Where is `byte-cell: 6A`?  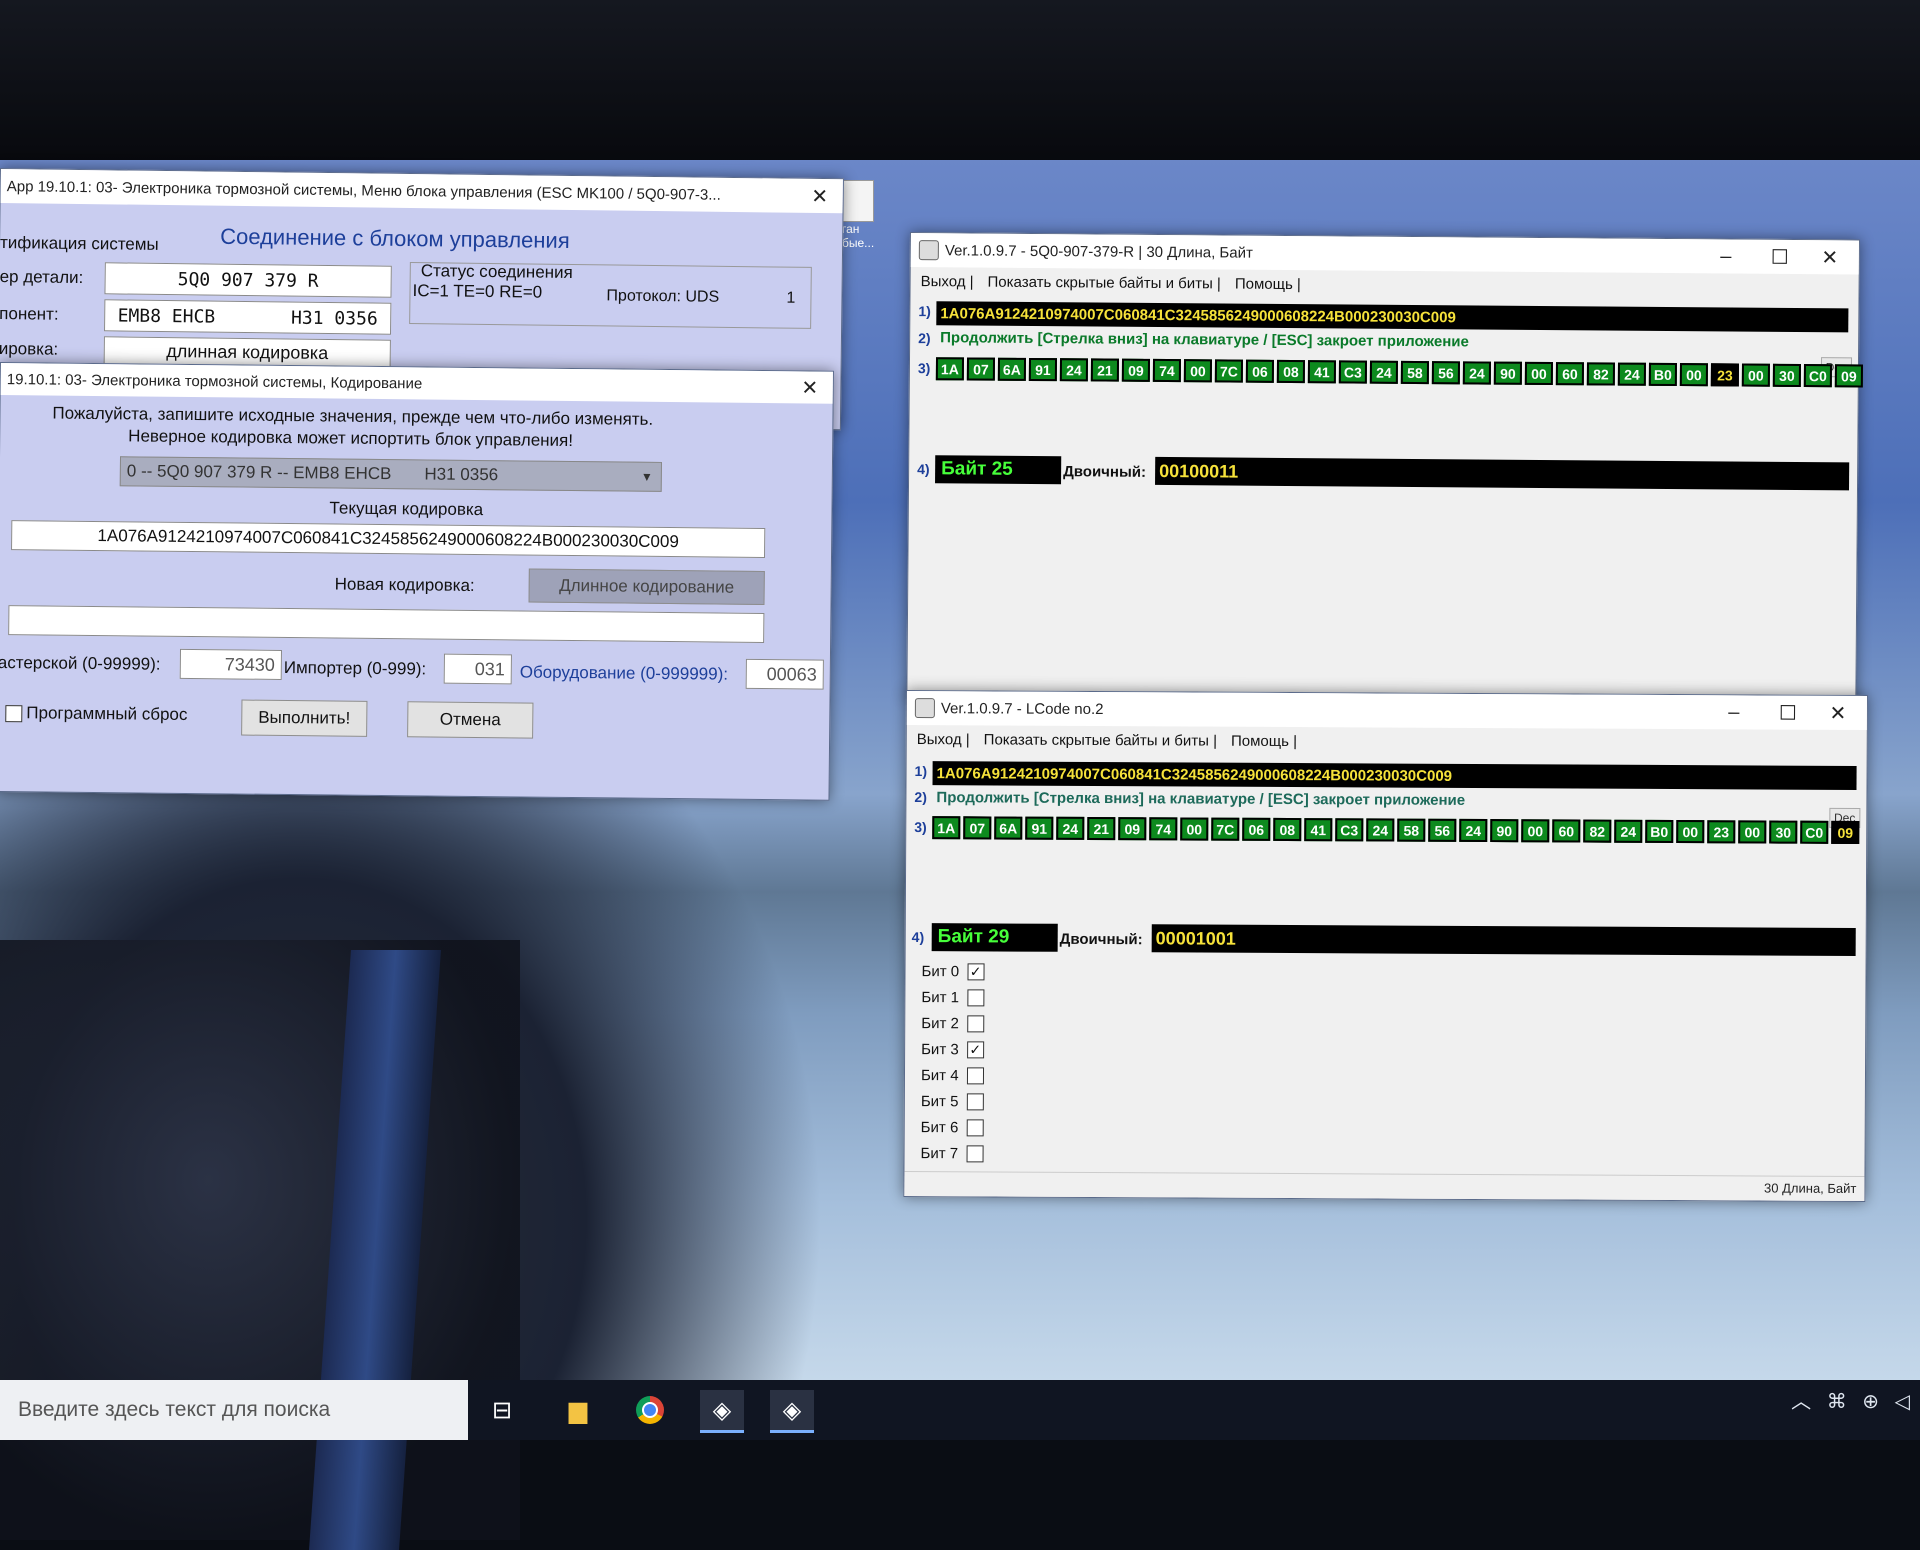
byte-cell: 6A is located at coordinates (1012, 369).